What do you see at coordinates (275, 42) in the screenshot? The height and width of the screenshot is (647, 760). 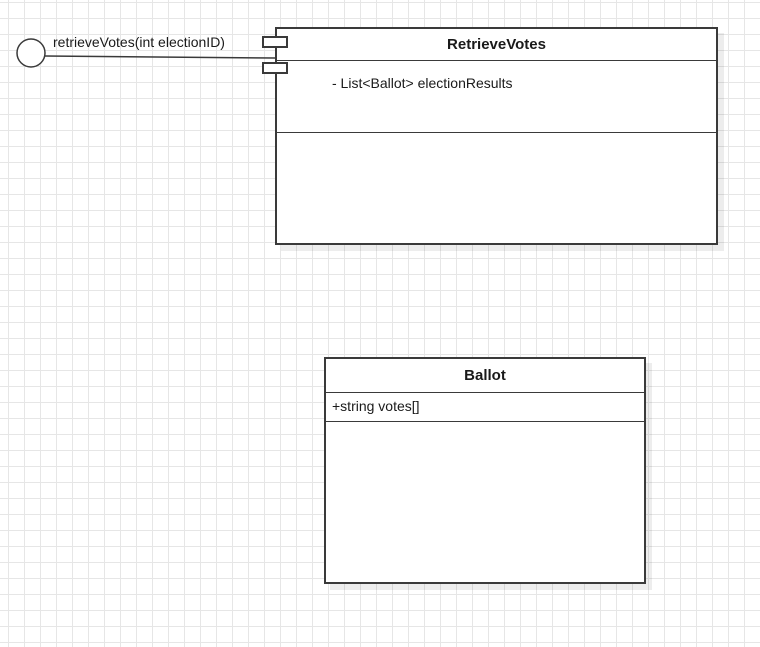 I see `component-port-top` at bounding box center [275, 42].